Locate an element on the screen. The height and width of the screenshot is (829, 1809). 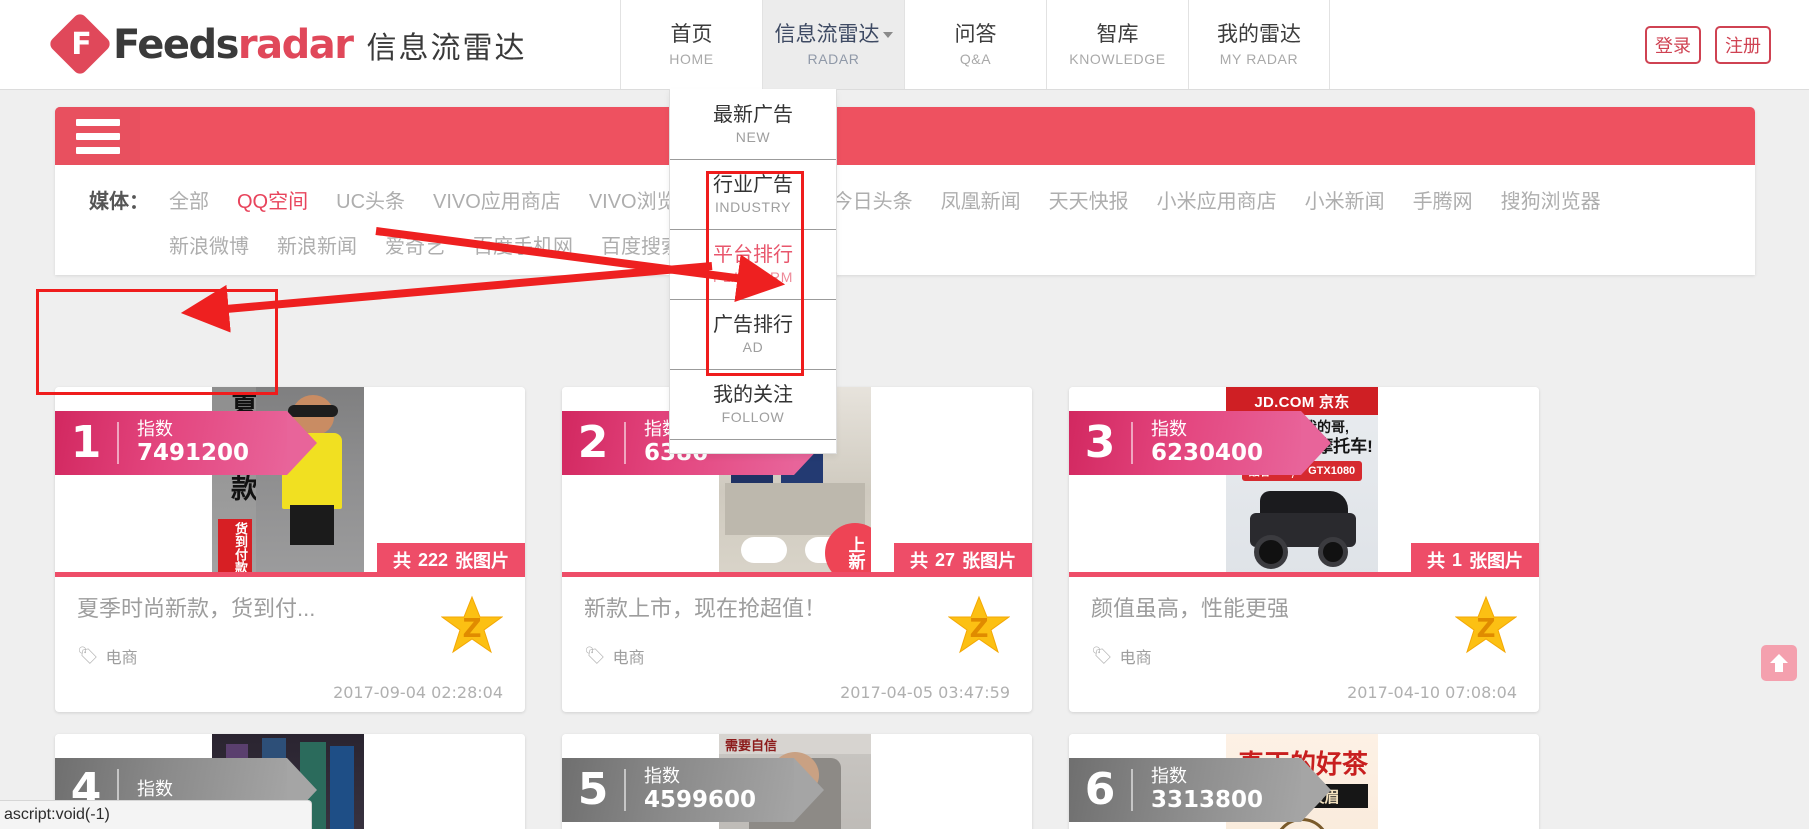
card-title: 新款上市，现在抢超值！ is located at coordinates (797, 609).